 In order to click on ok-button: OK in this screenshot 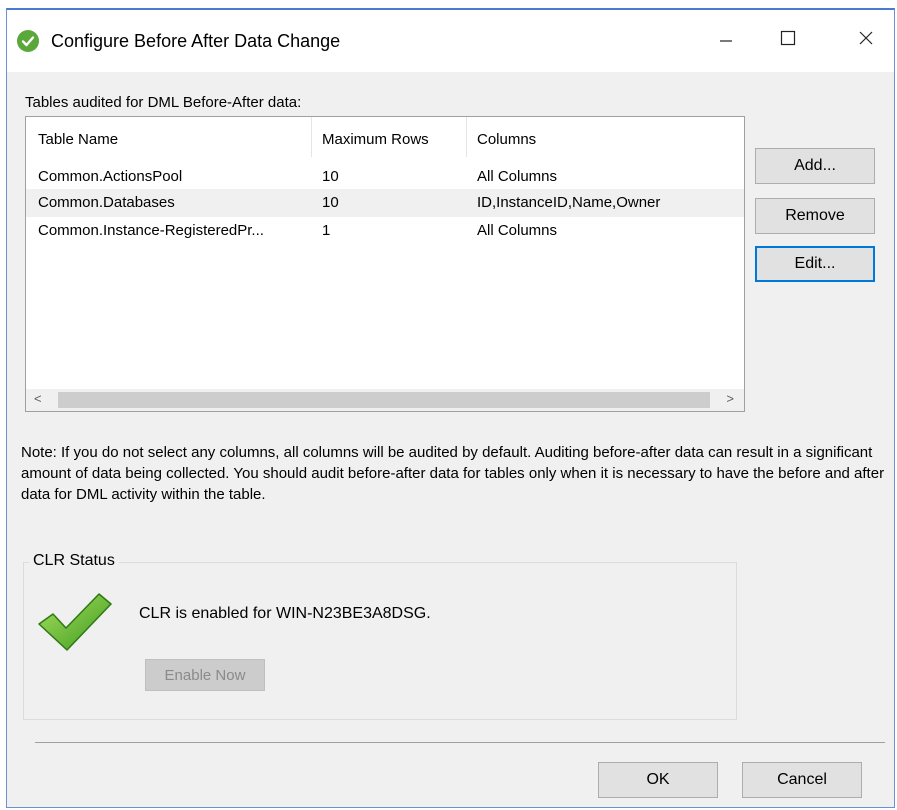, I will do `click(658, 780)`.